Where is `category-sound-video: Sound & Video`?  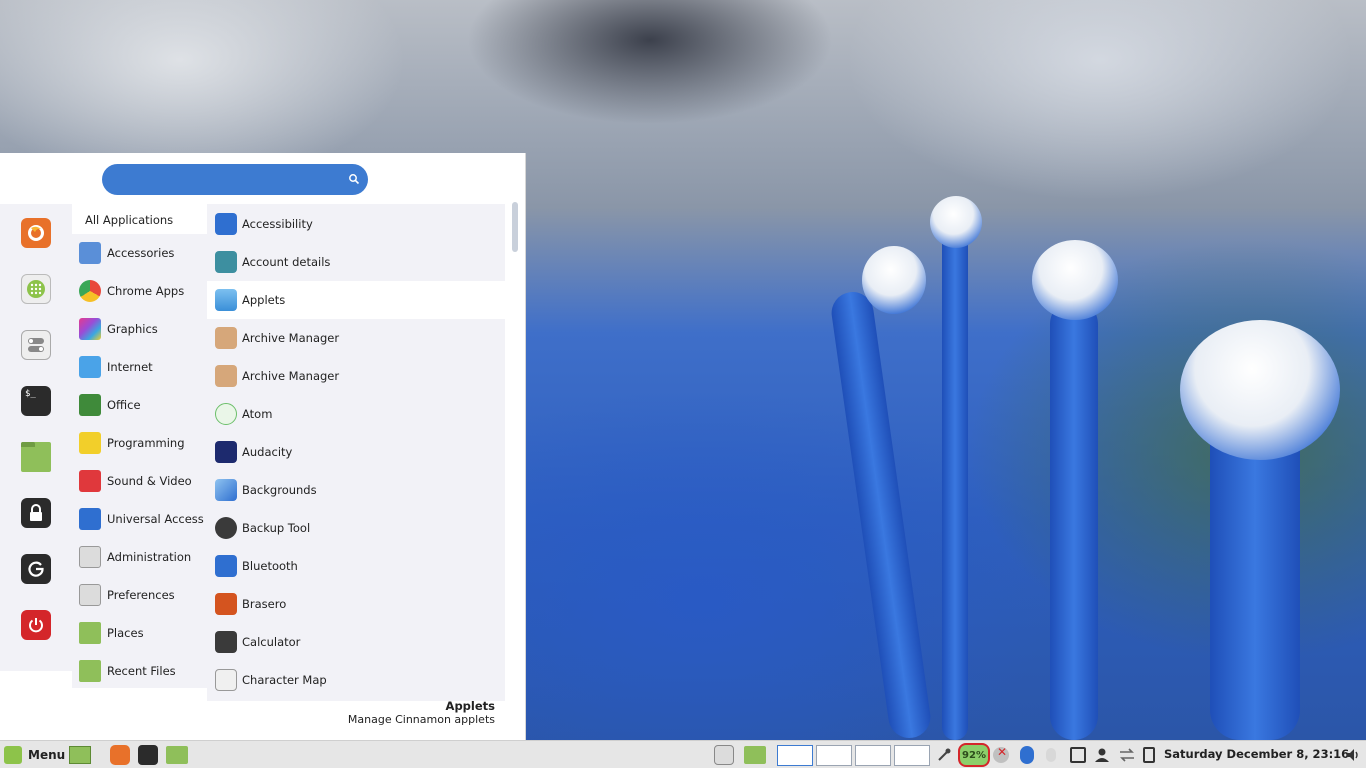 category-sound-video: Sound & Video is located at coordinates (139, 481).